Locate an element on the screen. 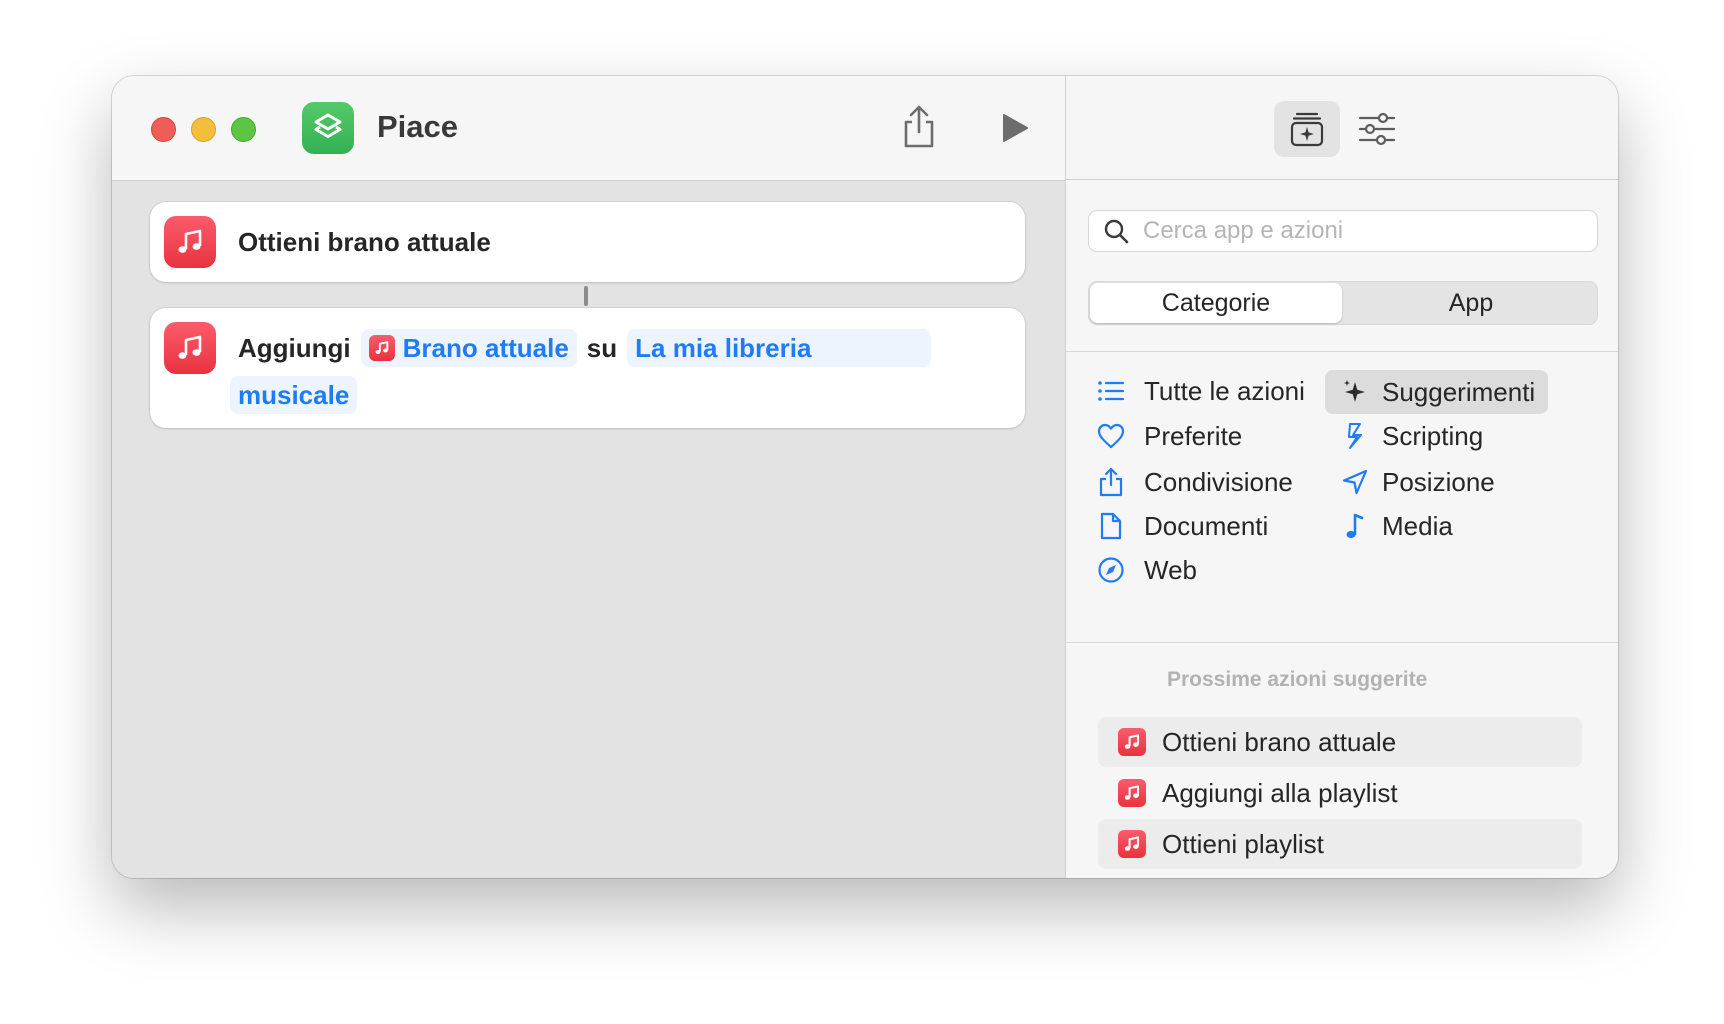  category-all-actions: Tutte le azioni is located at coordinates (1206, 391).